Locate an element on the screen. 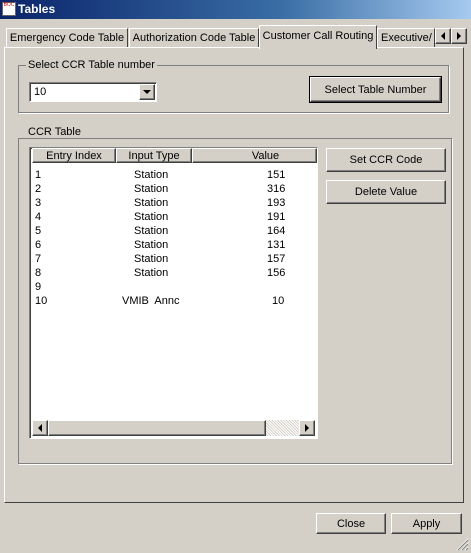 Image resolution: width=471 pixels, height=553 pixels. combo-dropdown-button is located at coordinates (147, 92).